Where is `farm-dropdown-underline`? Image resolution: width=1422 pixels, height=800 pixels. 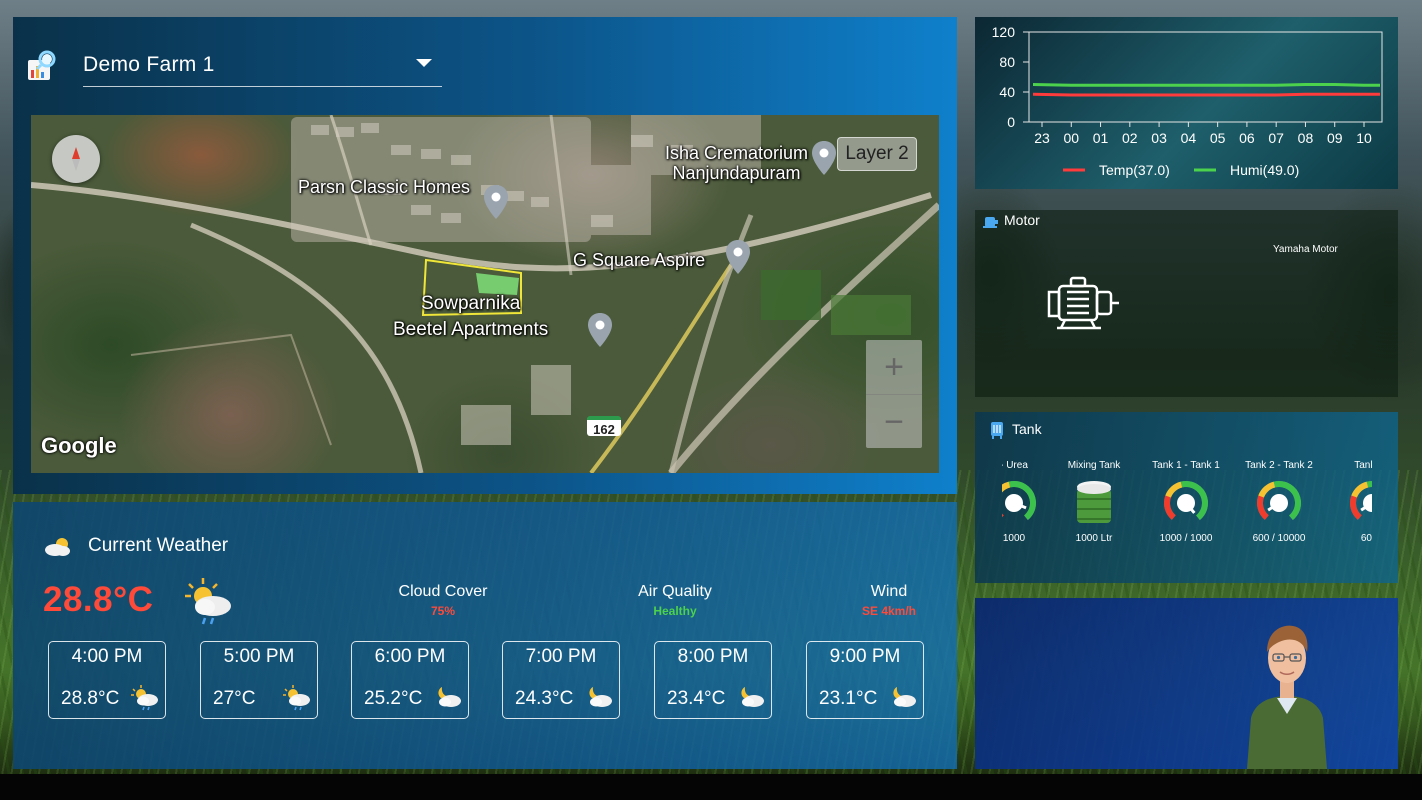
farm-dropdown-underline is located at coordinates (262, 86).